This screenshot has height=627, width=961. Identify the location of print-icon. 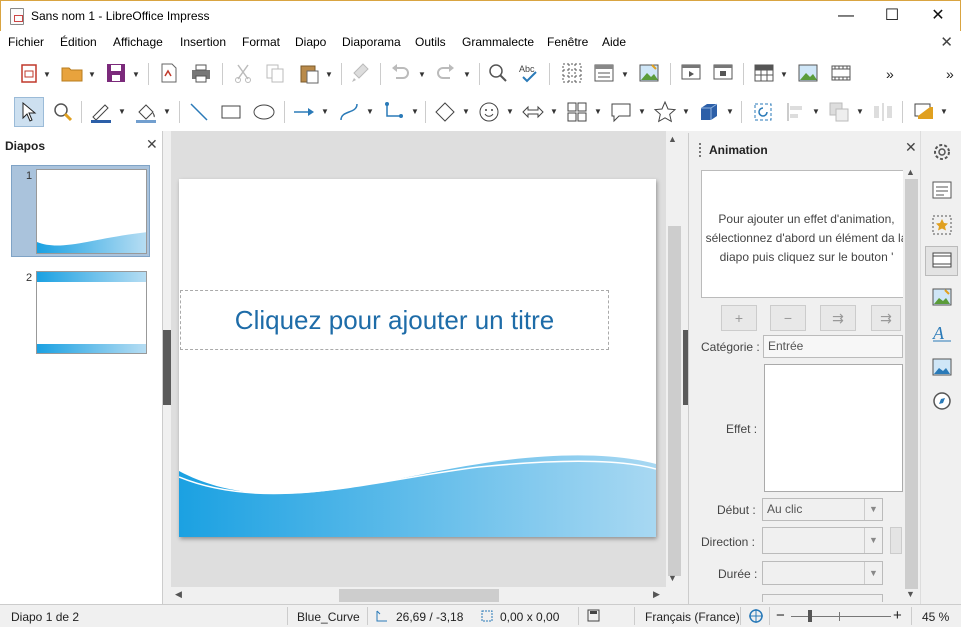
(201, 73).